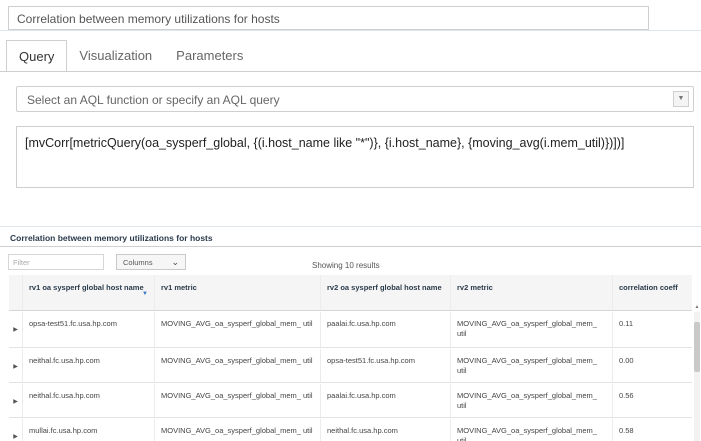  I want to click on title-divider, so click(350, 30).